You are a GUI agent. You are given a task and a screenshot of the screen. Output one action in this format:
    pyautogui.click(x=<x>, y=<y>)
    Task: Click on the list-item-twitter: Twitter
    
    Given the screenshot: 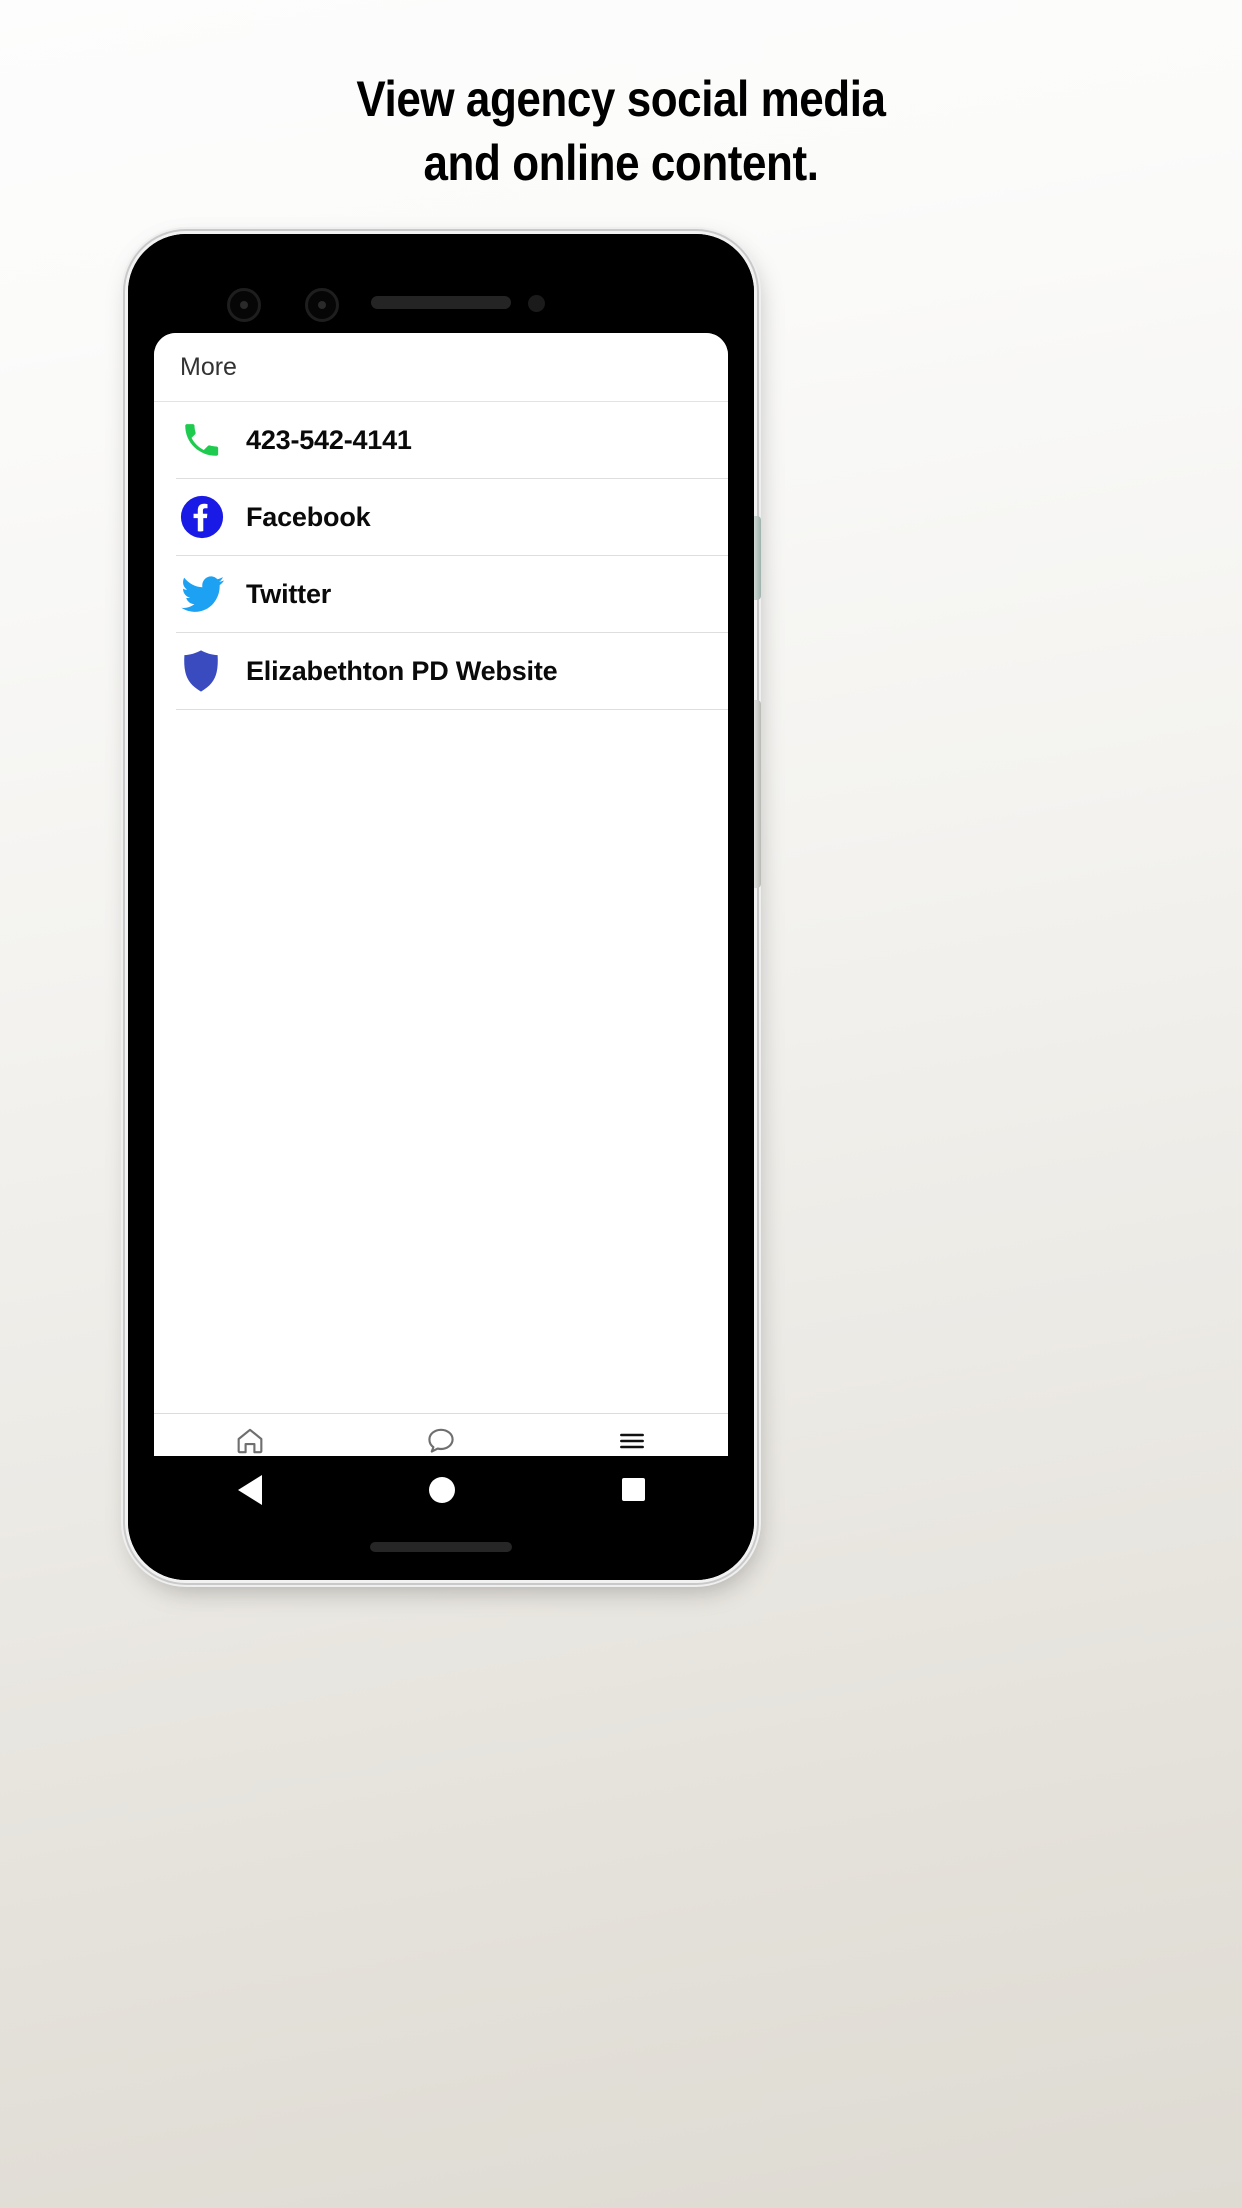 What is the action you would take?
    pyautogui.click(x=452, y=594)
    